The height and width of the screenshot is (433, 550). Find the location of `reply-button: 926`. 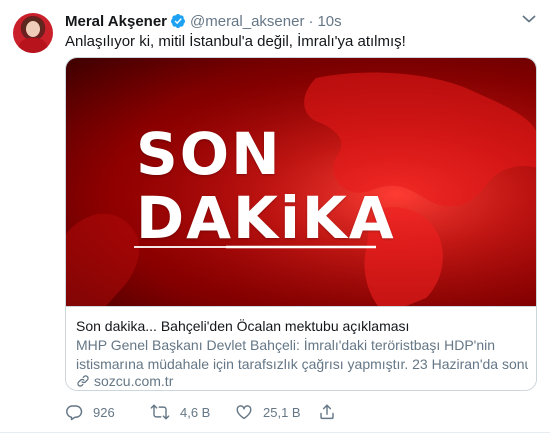

reply-button: 926 is located at coordinates (107, 412).